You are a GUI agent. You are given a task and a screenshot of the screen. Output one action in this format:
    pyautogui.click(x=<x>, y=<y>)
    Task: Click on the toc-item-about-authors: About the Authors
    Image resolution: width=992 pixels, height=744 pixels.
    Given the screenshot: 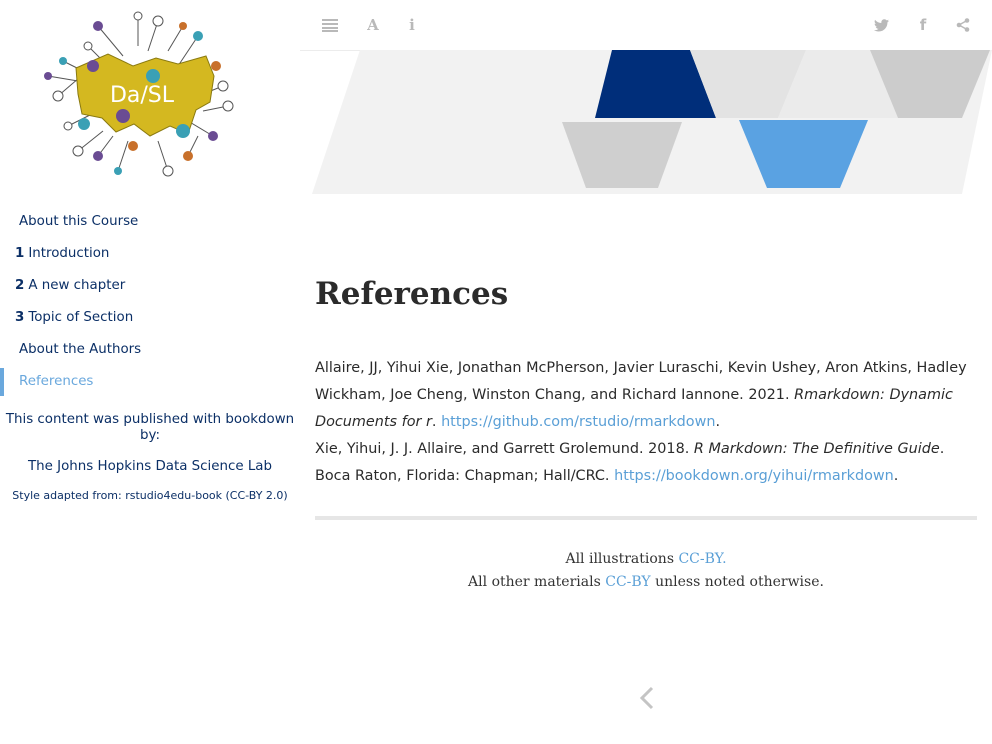 What is the action you would take?
    pyautogui.click(x=150, y=350)
    